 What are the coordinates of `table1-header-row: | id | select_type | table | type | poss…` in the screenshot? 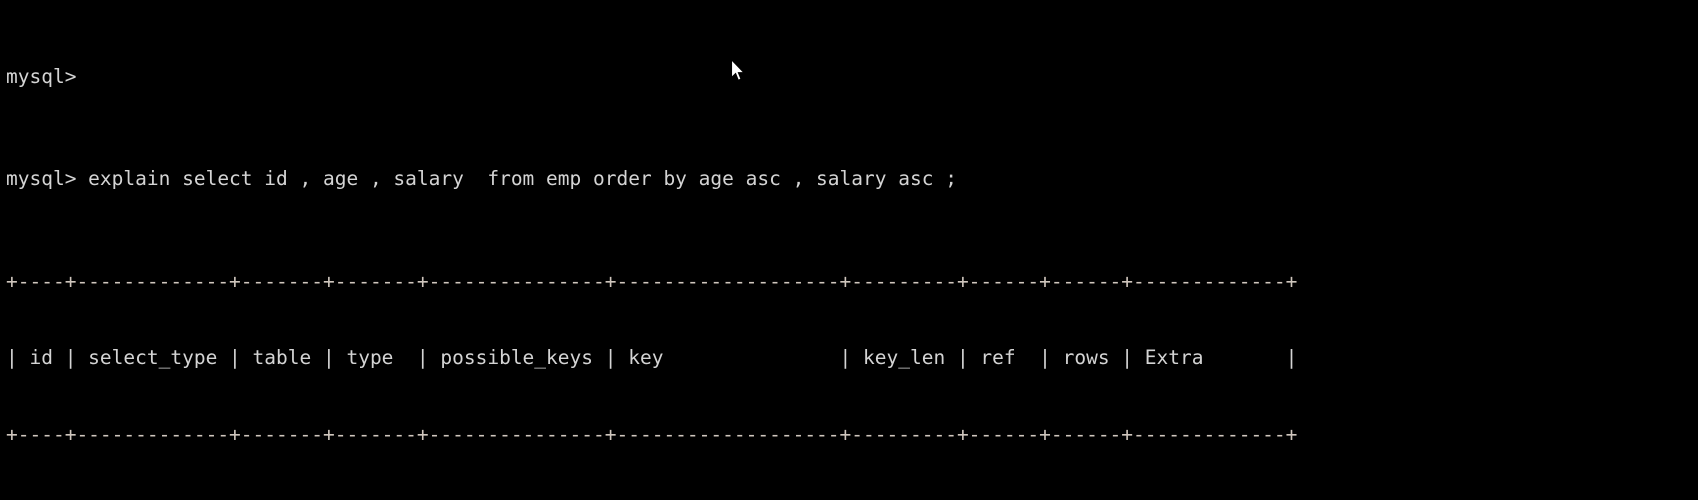 It's located at (652, 358).